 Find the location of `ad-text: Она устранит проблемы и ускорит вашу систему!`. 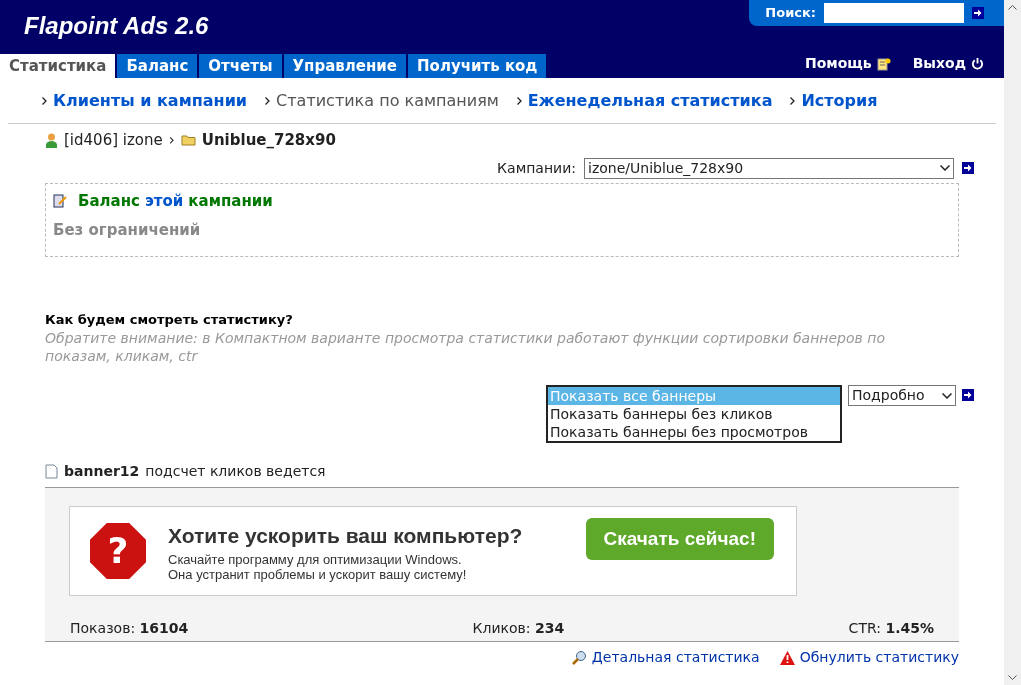

ad-text: Она устранит проблемы и ускорит вашу систему! is located at coordinates (318, 574).